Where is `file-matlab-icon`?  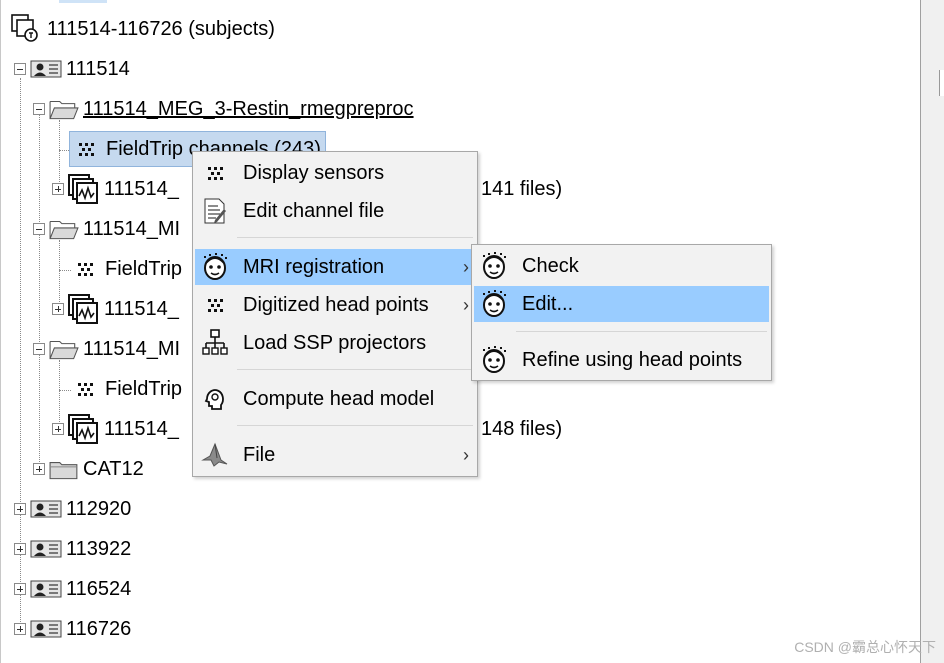
file-matlab-icon is located at coordinates (214, 454).